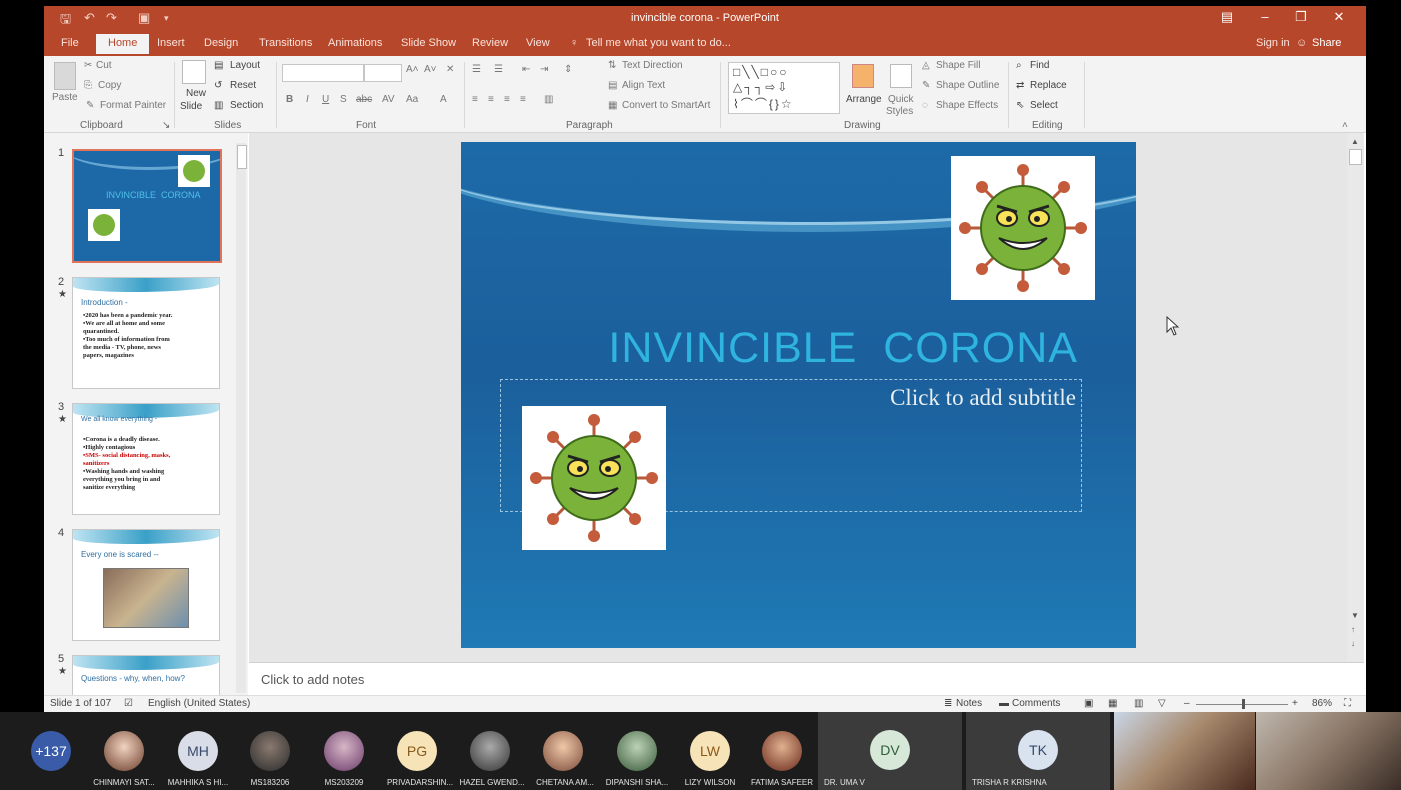 Image resolution: width=1401 pixels, height=790 pixels. Describe the element at coordinates (761, 87) in the screenshot. I see `shapes-row-2-icon: △┐┐⇨⇩` at that location.